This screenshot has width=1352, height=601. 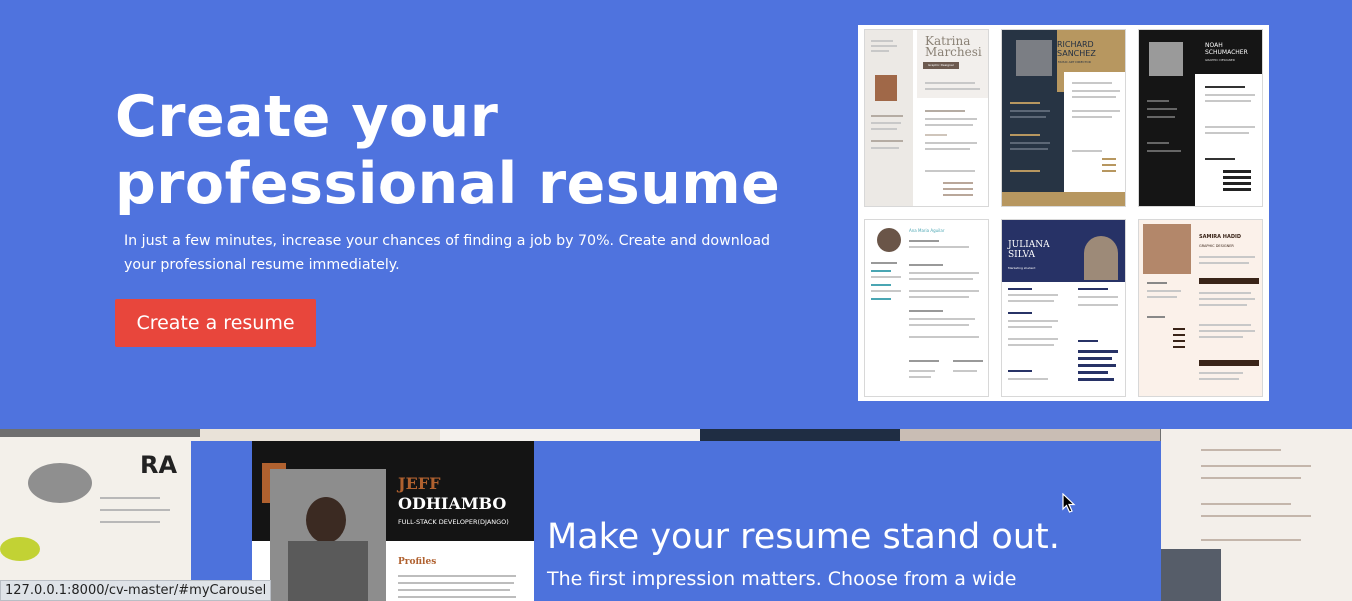 What do you see at coordinates (926, 308) in the screenshot?
I see `template-card-ana: Ana Maria Aguilar` at bounding box center [926, 308].